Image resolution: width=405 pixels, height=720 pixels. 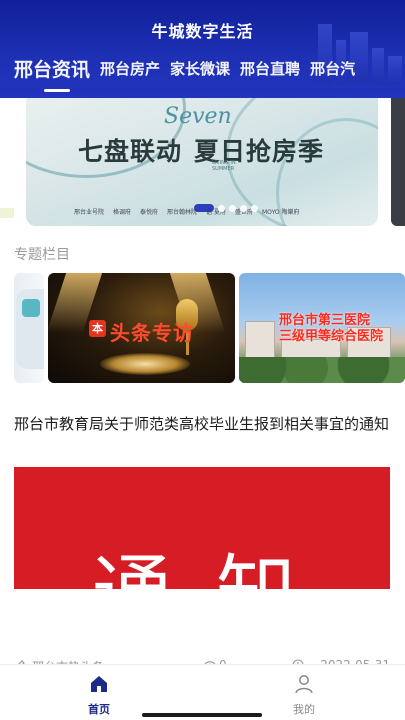 What do you see at coordinates (202, 49) in the screenshot?
I see `app-header: 牛城数字生活 邢台资讯 邢台房产 家长微课 邢台直聘 邢台汽` at bounding box center [202, 49].